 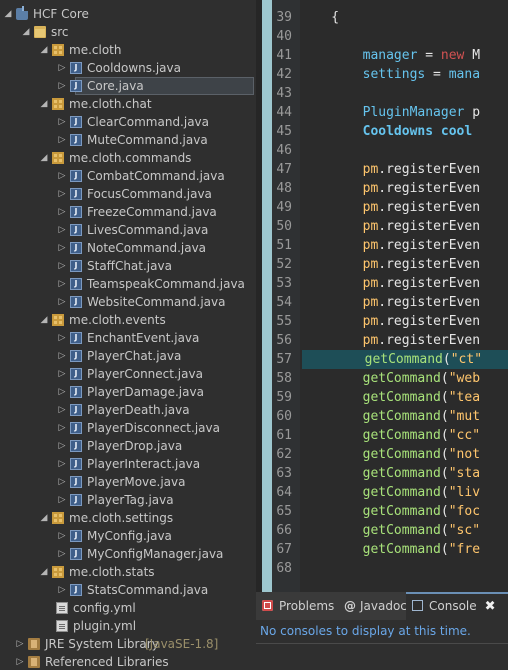 What do you see at coordinates (128, 446) in the screenshot?
I see `file-node: ▷ J PlayerDrop.java` at bounding box center [128, 446].